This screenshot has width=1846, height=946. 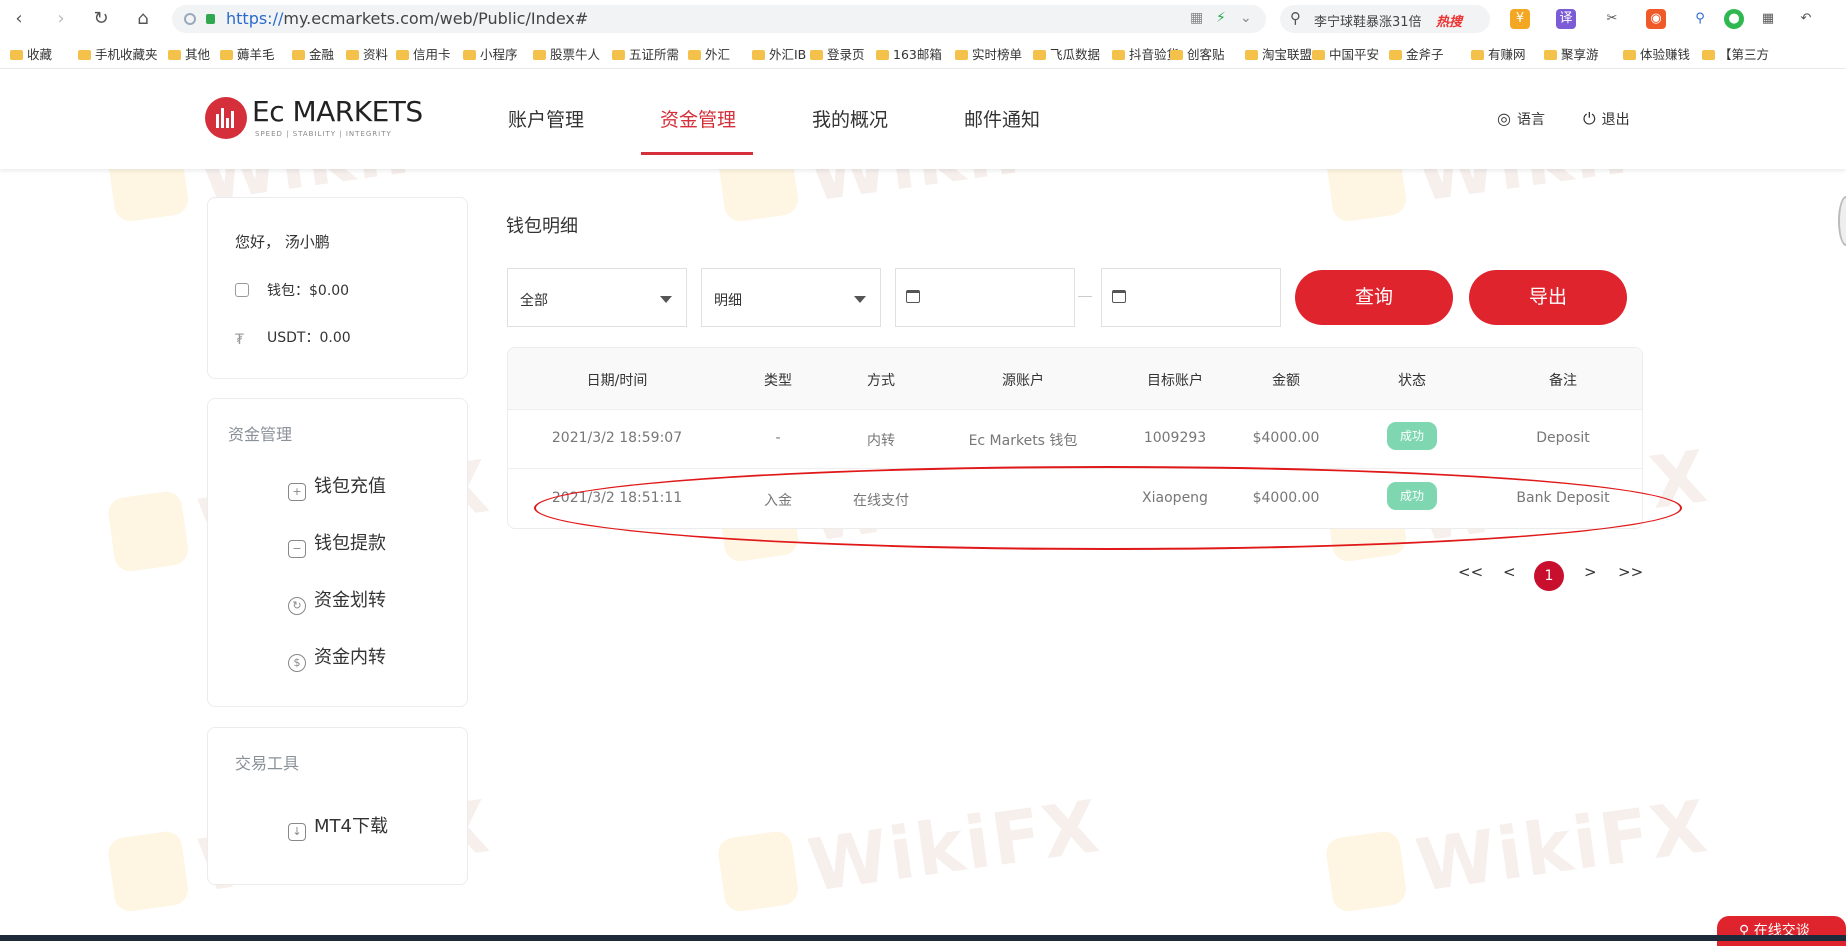 What do you see at coordinates (1385, 19) in the screenshot?
I see `browser-search: ⚲ 李宁球鞋暴涨31倍 热搜` at bounding box center [1385, 19].